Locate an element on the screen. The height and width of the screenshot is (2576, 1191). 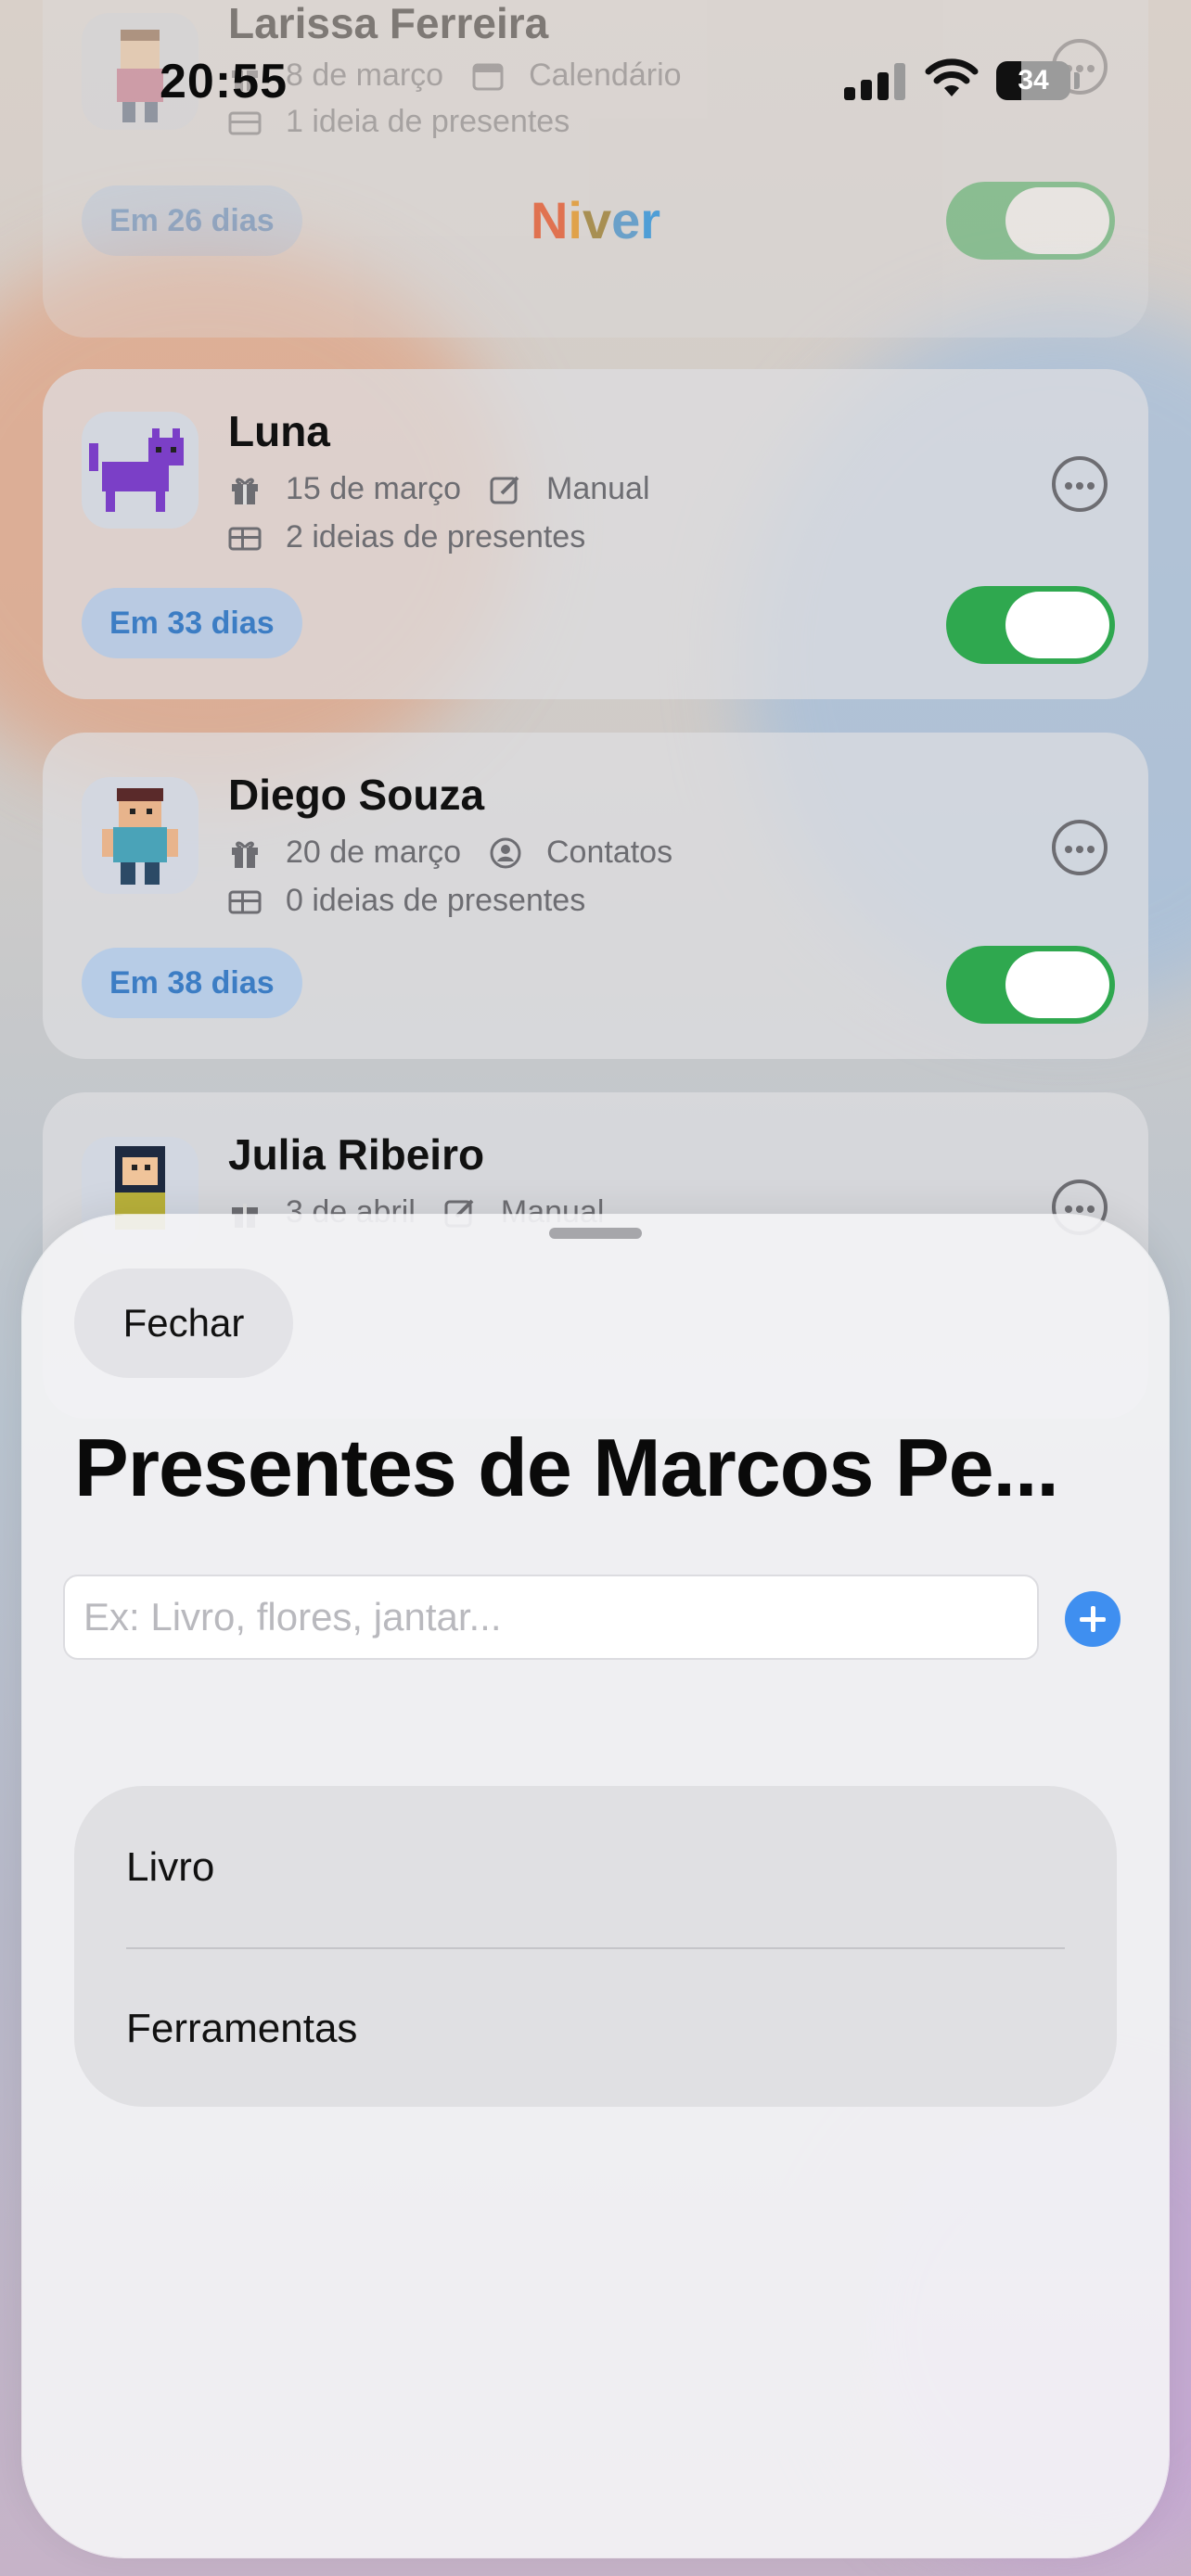
battery-tip is located at coordinates (1077, 80).